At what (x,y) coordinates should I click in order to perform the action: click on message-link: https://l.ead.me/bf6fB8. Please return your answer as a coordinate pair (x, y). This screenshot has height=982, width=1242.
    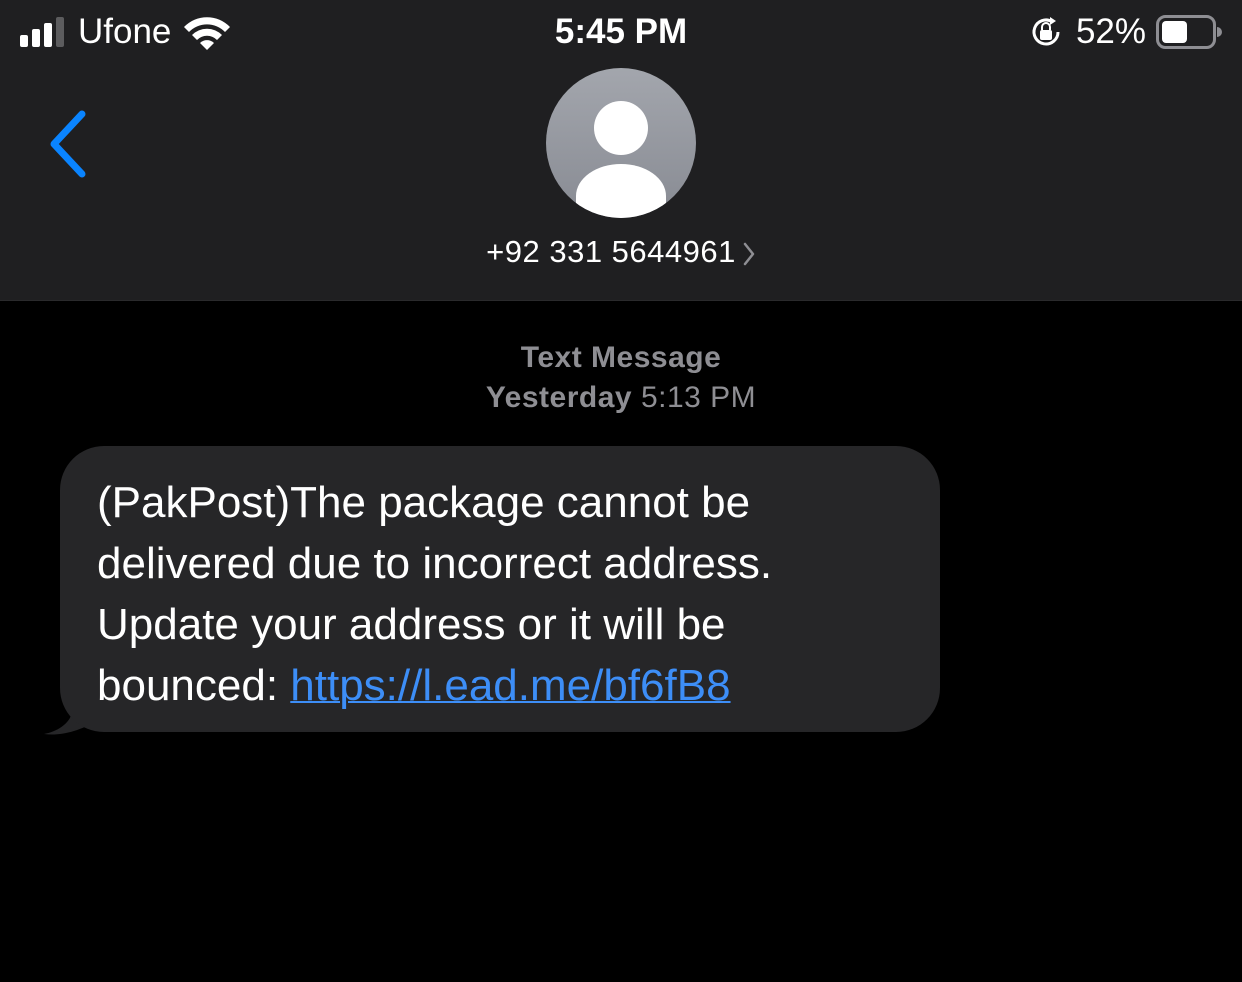
    Looking at the image, I should click on (510, 685).